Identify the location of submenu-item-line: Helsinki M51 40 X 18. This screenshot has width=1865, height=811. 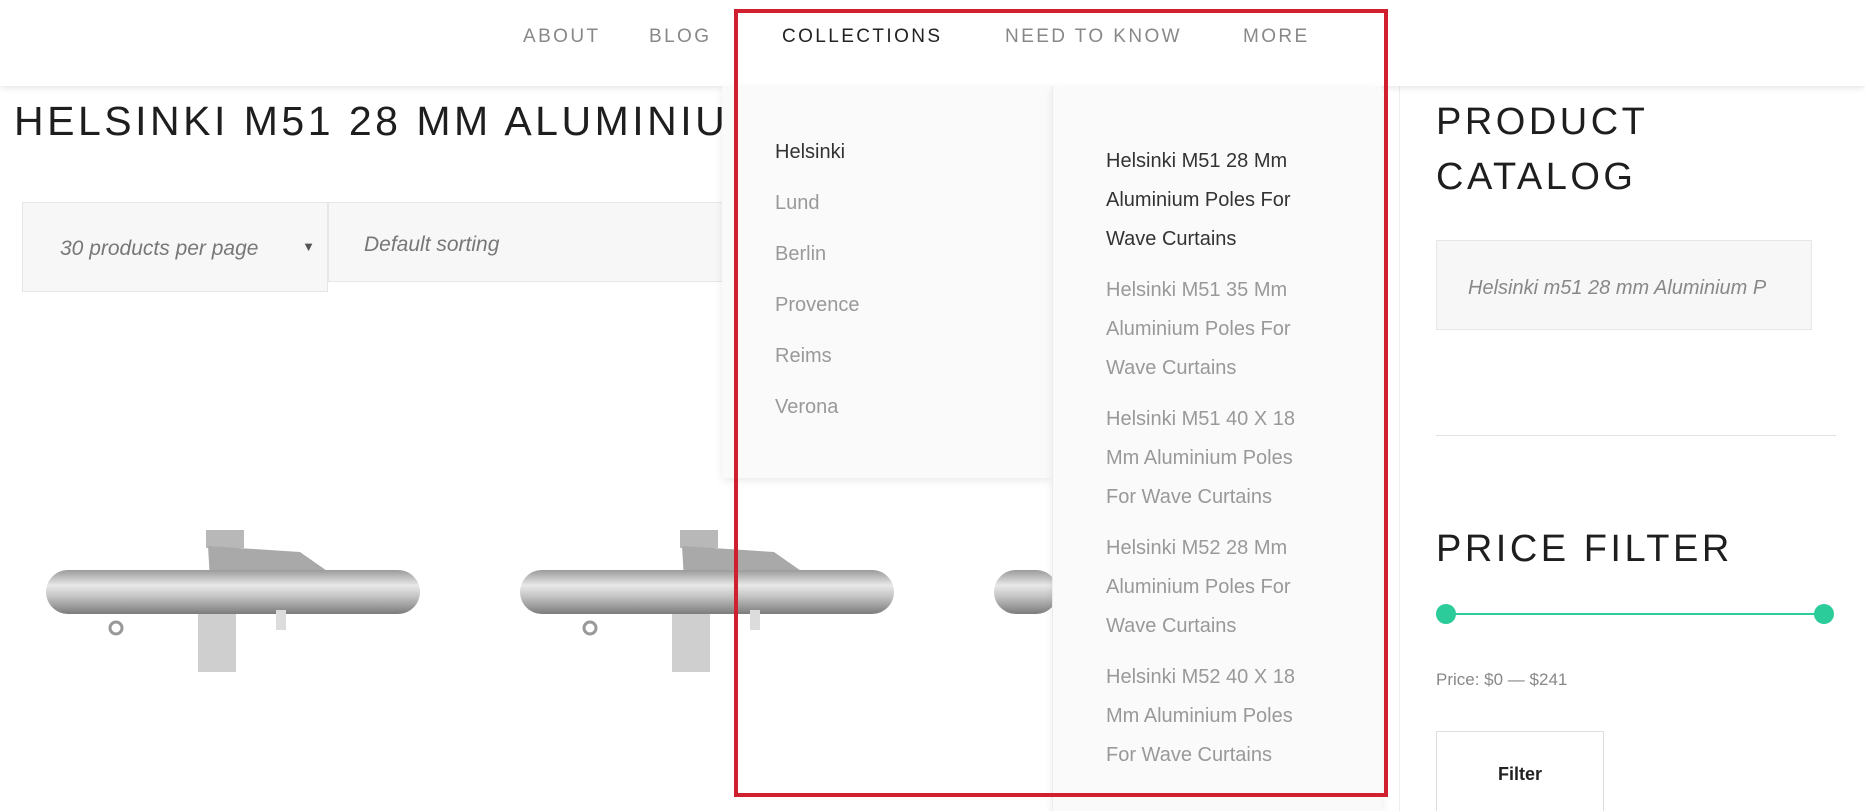
(1200, 419).